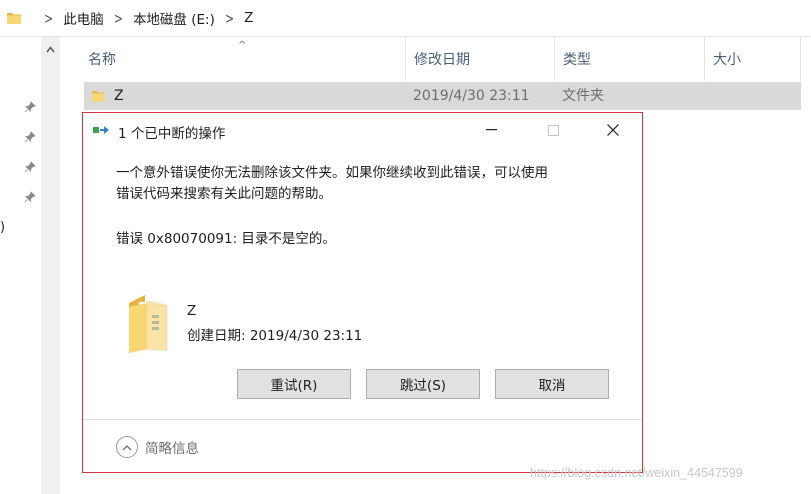 This screenshot has width=811, height=494. What do you see at coordinates (226, 239) in the screenshot?
I see `error-code: 错误 0x80070091: 目录不是空的。` at bounding box center [226, 239].